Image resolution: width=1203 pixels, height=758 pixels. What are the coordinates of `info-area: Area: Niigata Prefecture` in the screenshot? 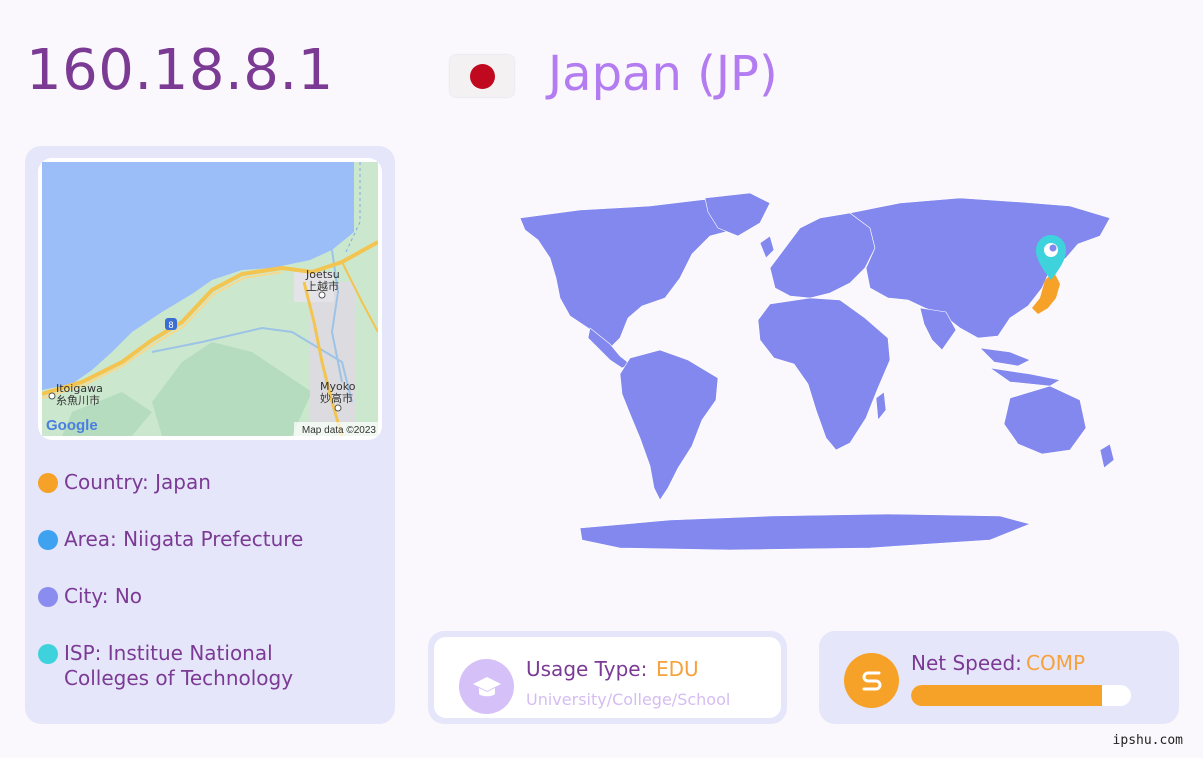 It's located at (170, 539).